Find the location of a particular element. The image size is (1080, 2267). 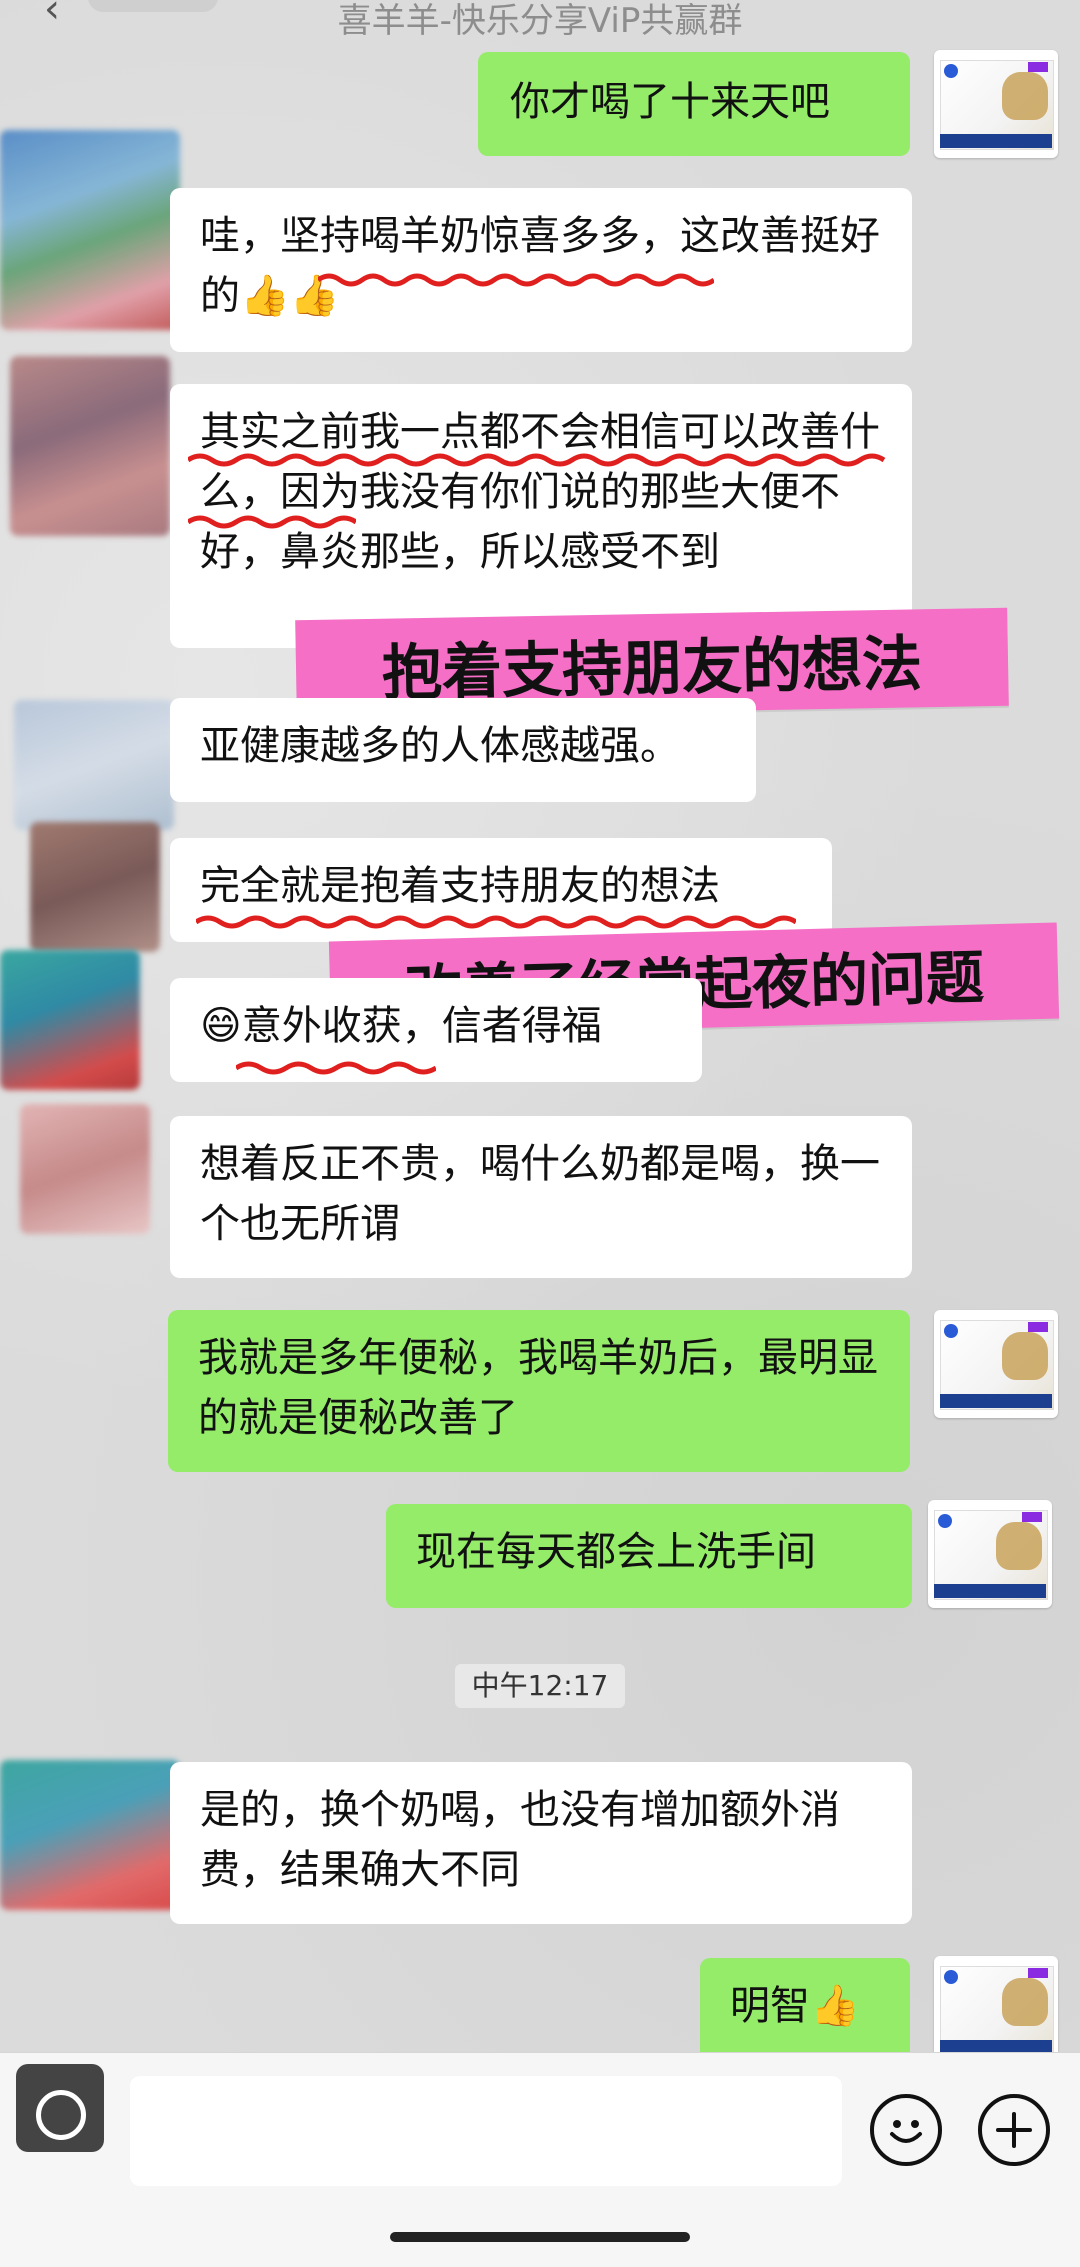

message-text: 你才喝了十来天吧 is located at coordinates (670, 102).